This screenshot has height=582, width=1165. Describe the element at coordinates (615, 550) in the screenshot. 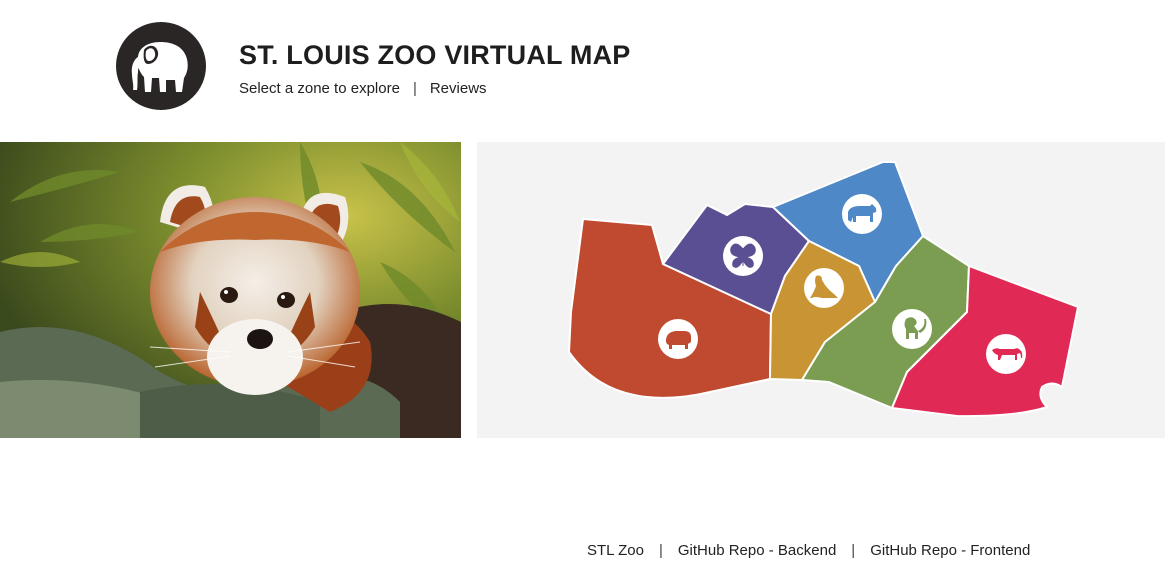

I see `footer-link-stl-zoo: STL Zoo` at that location.